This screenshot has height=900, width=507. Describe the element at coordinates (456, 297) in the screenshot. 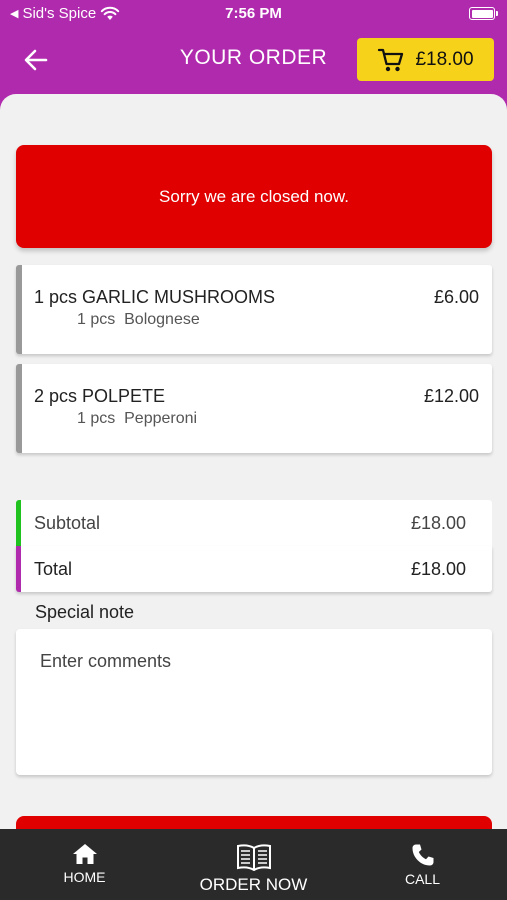

I see `item-price: £6.00` at that location.